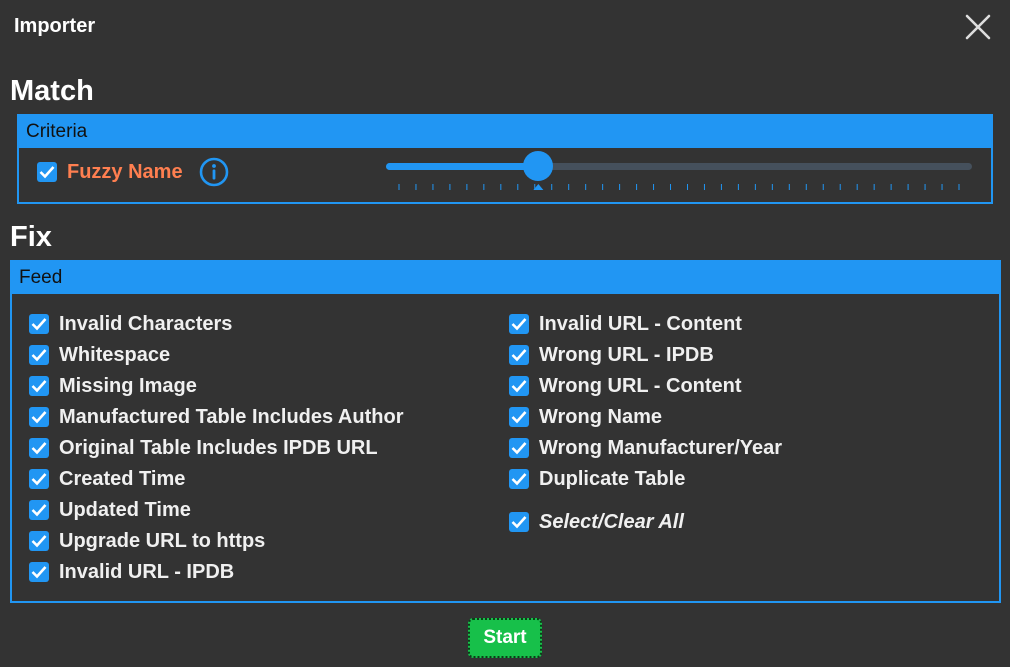 Image resolution: width=1010 pixels, height=667 pixels. Describe the element at coordinates (661, 448) in the screenshot. I see `feed-item-label: Wrong Manufacturer/Year` at that location.